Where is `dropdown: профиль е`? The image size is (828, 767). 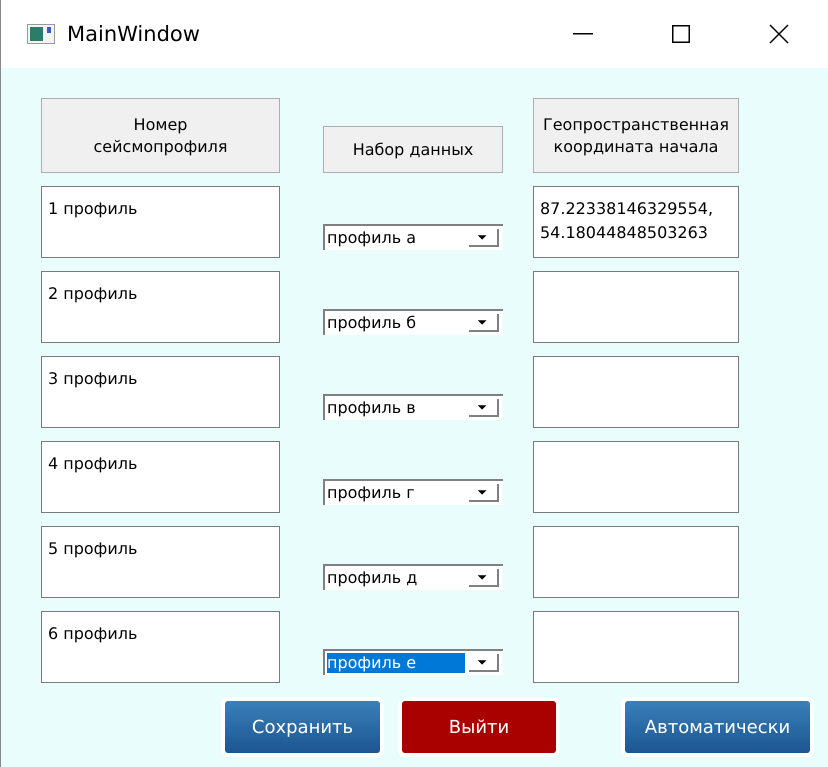 dropdown: профиль е is located at coordinates (413, 662).